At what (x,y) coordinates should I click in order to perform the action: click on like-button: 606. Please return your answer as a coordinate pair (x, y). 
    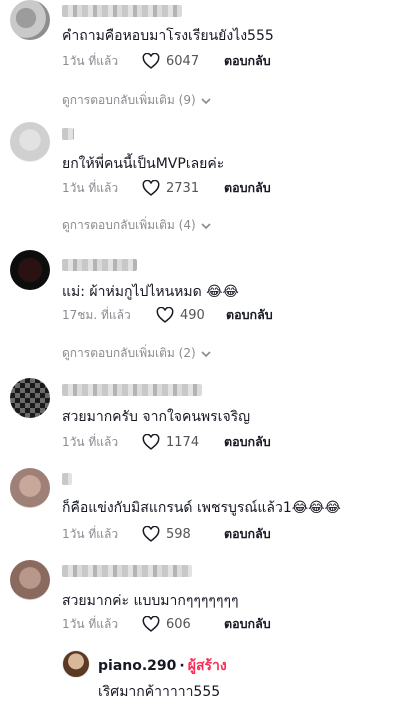
    Looking at the image, I should click on (183, 624).